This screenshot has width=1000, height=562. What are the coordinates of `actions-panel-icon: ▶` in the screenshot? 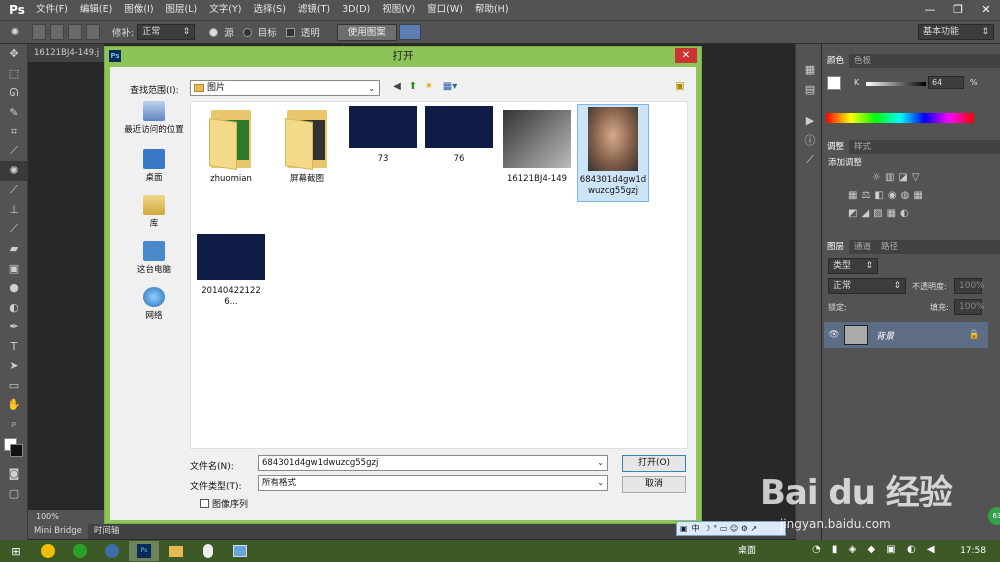 It's located at (810, 121).